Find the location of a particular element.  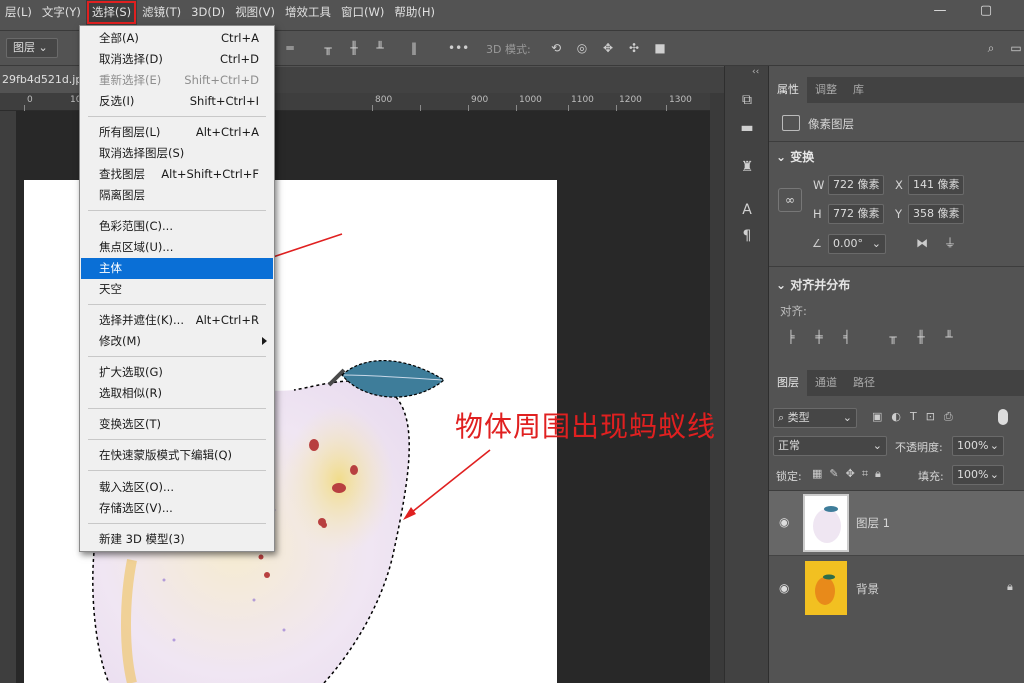

flip-horizontal-icon: ⧓ is located at coordinates (922, 243).